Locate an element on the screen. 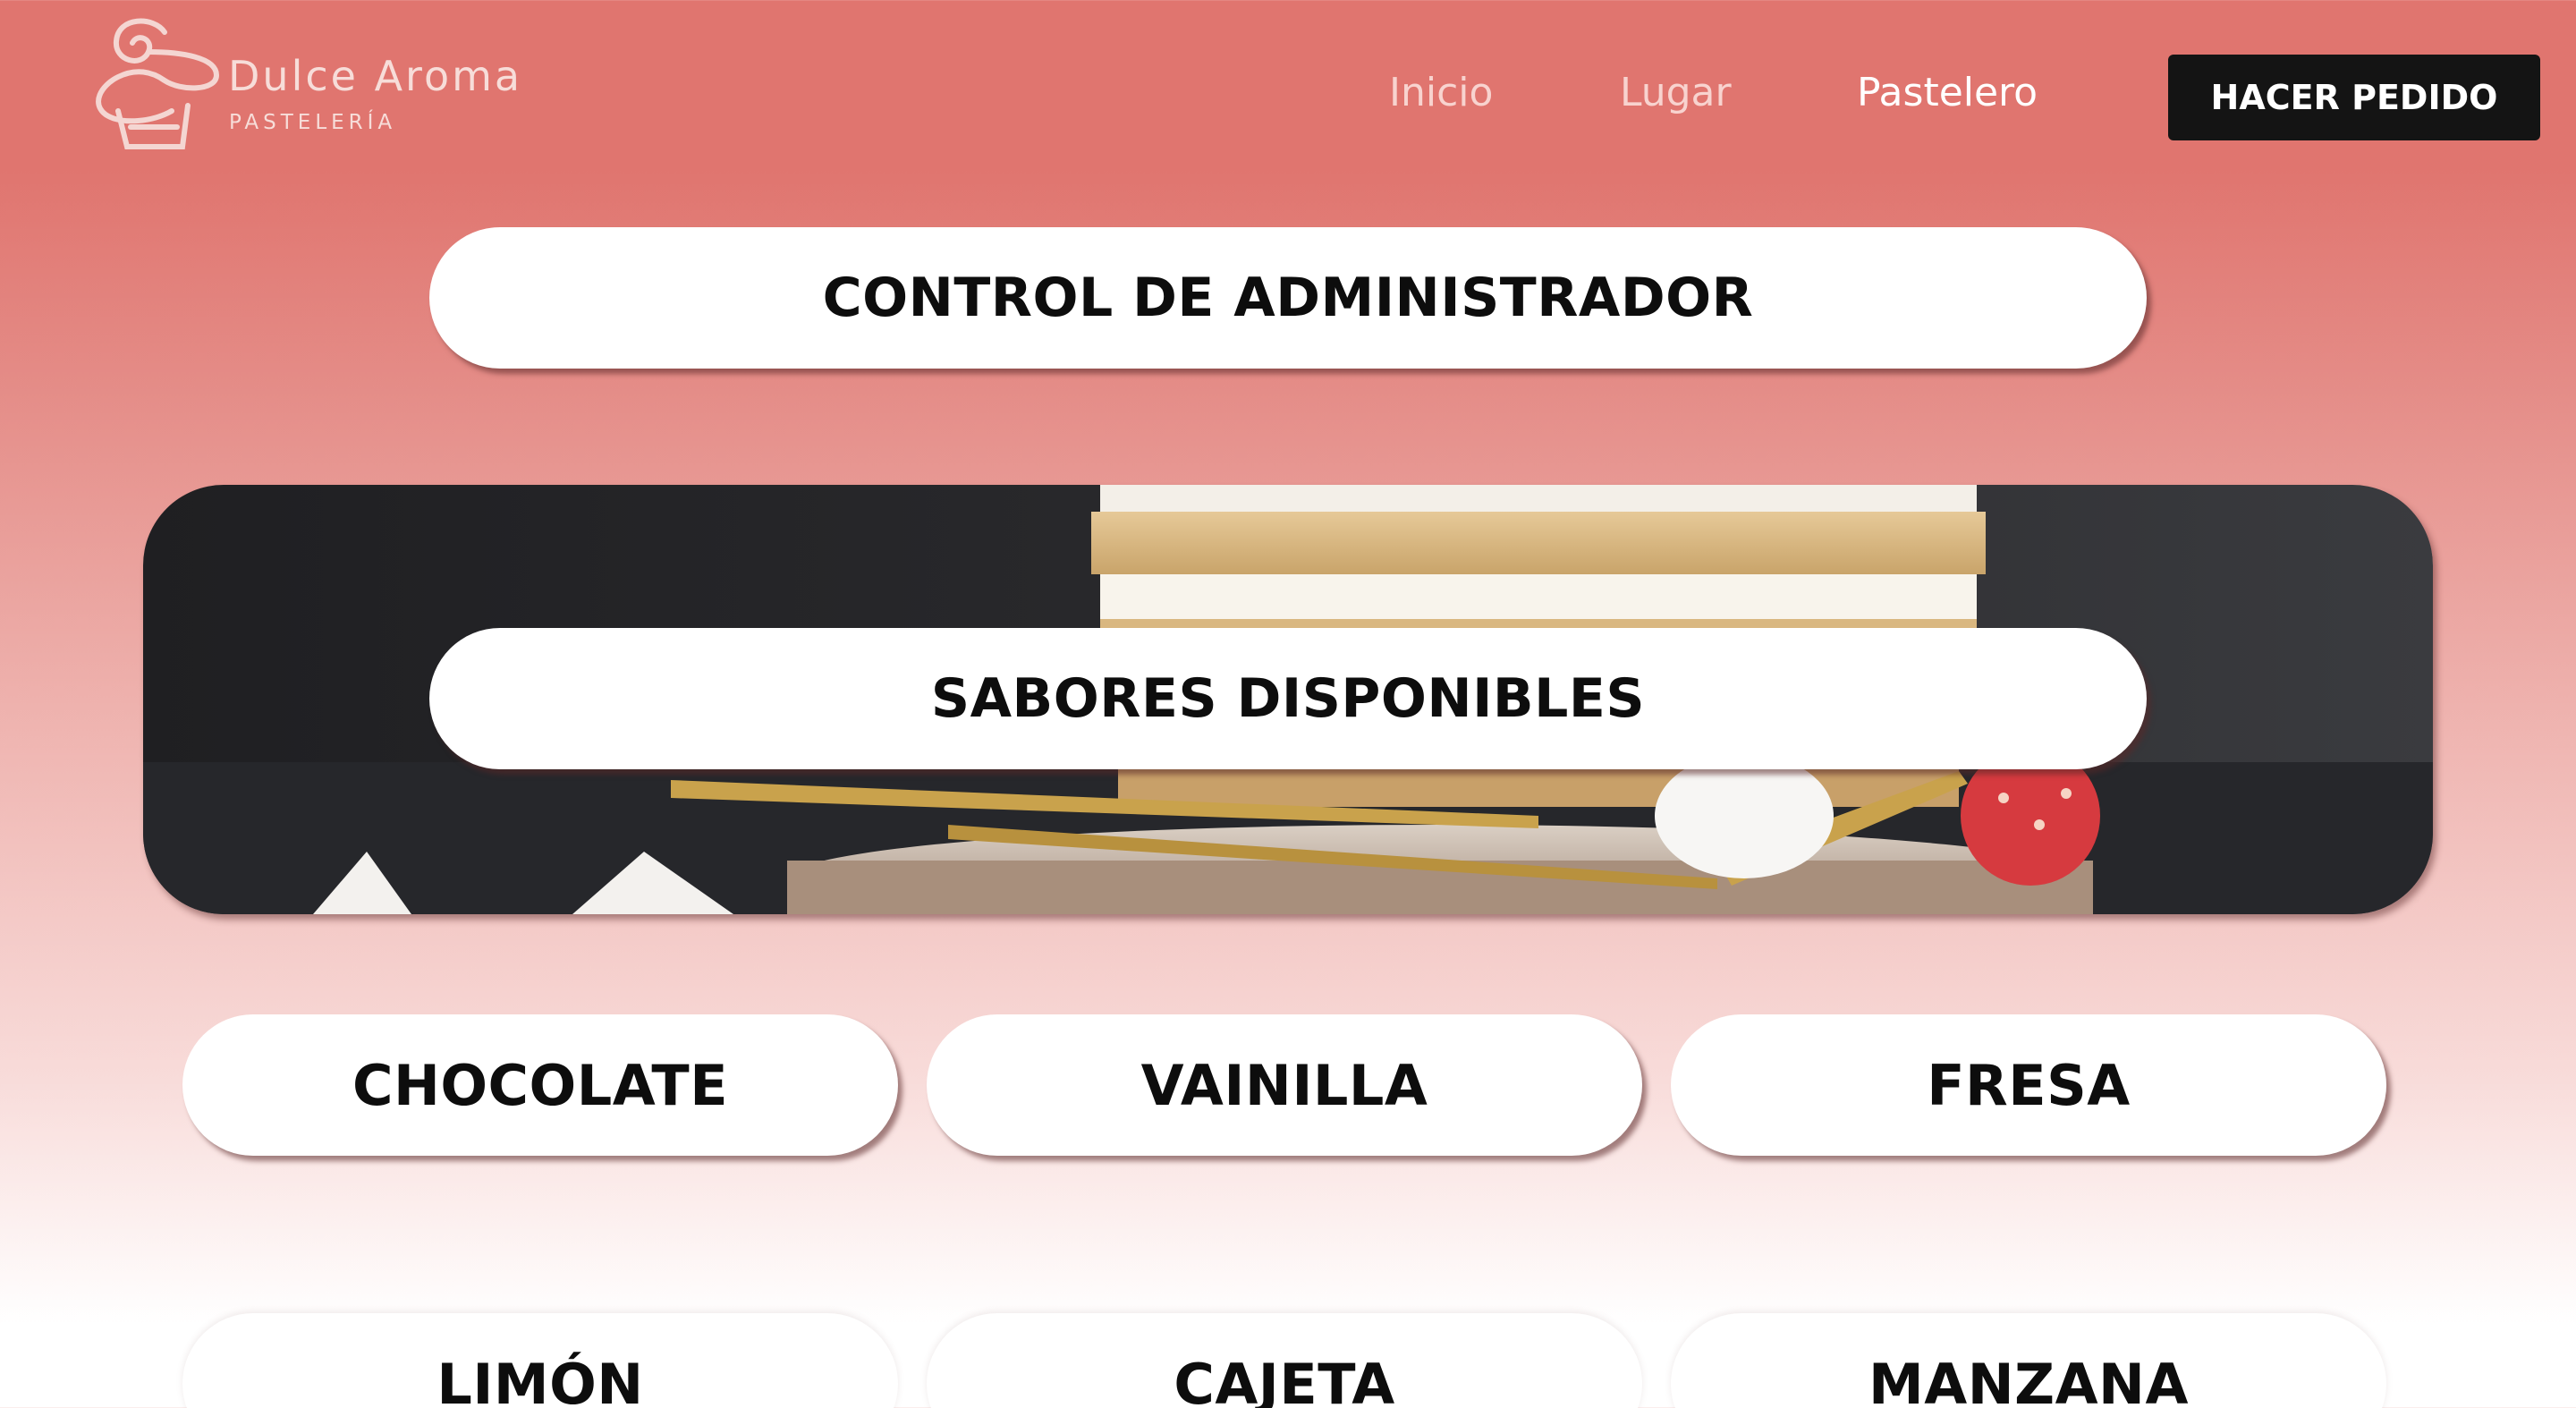 This screenshot has height=1408, width=2576. flavor-vainilla-button: VAINILLA is located at coordinates (1284, 1085).